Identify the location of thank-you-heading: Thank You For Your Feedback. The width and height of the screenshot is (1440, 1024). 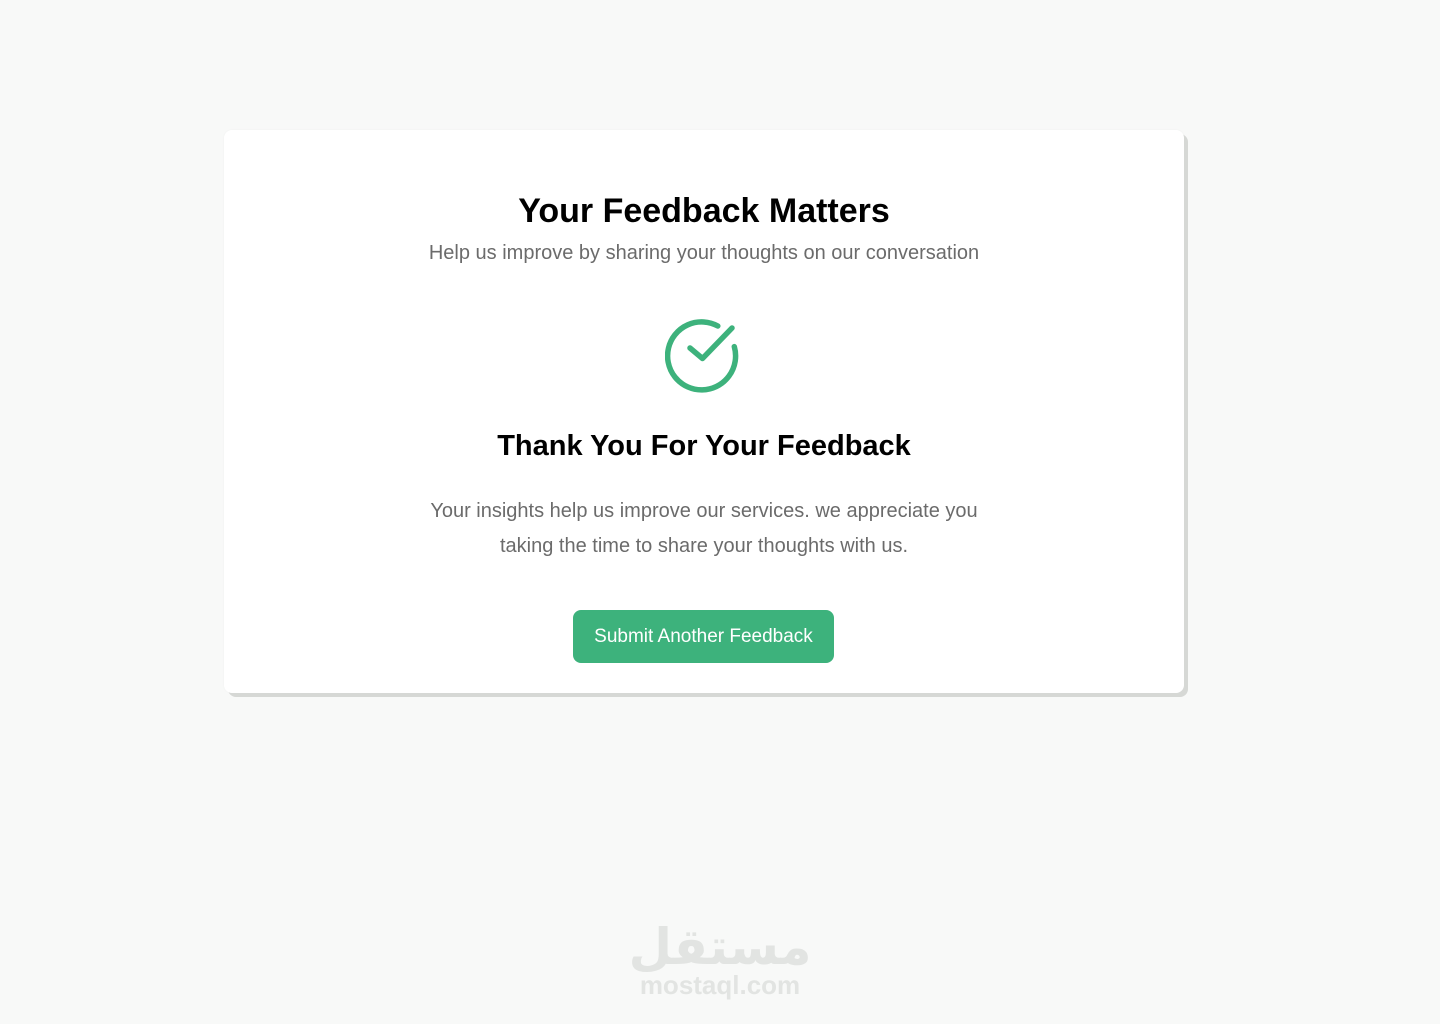
(704, 446).